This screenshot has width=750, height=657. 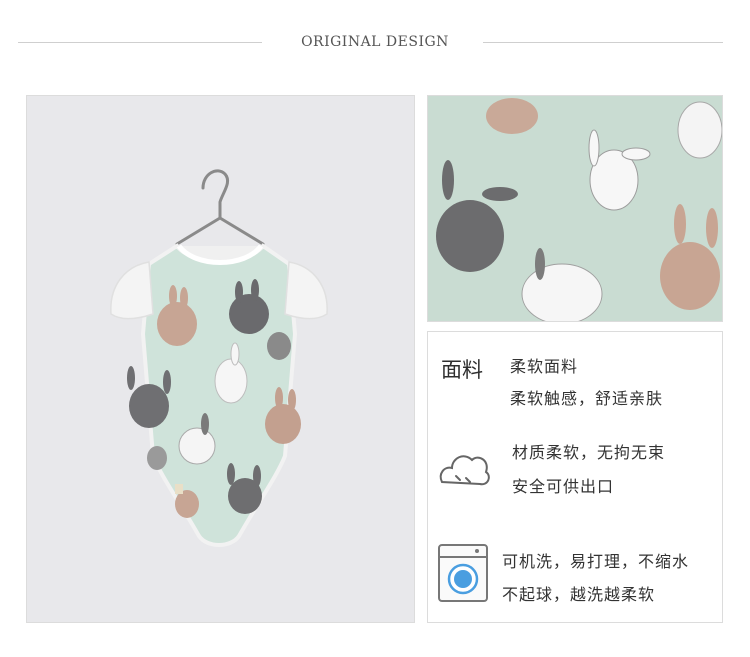 What do you see at coordinates (220, 207) in the screenshot?
I see `hanger` at bounding box center [220, 207].